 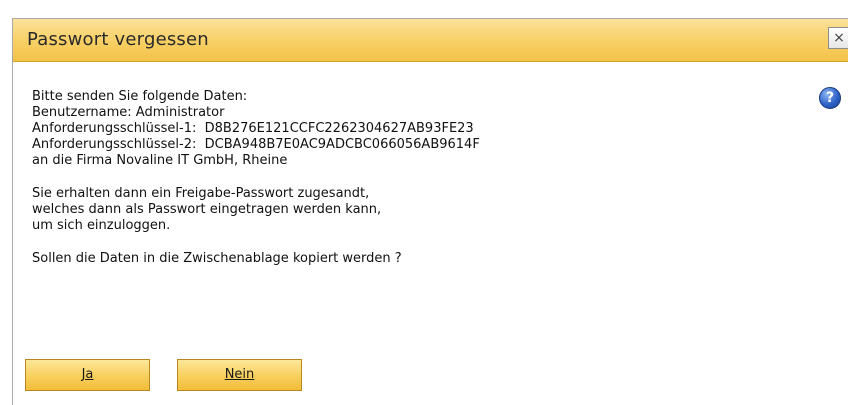 I want to click on message-line-company: an die Firma Novaline IT GmbH, Rheine, so click(x=160, y=160).